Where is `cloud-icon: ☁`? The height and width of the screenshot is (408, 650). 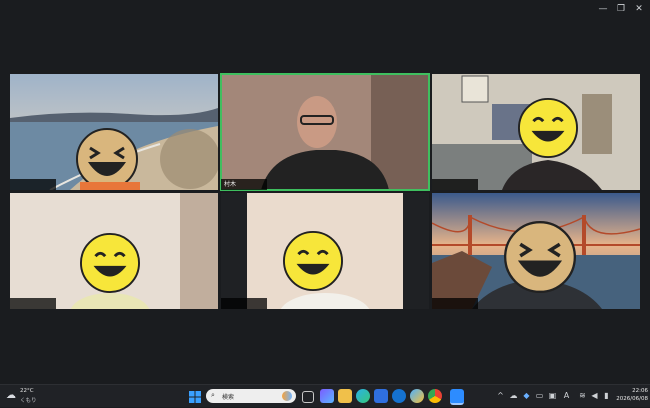 cloud-icon: ☁ is located at coordinates (11, 395).